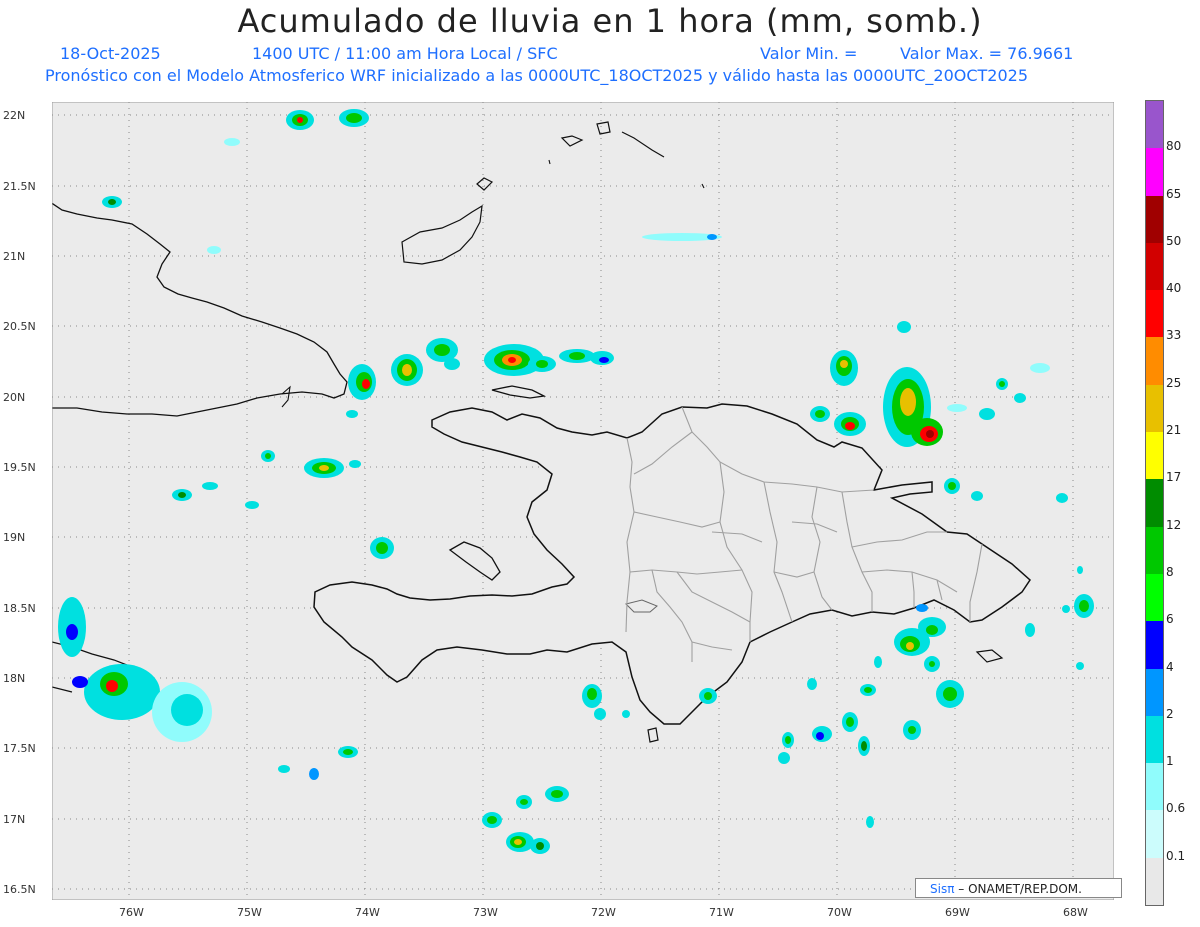 The height and width of the screenshot is (927, 1200). What do you see at coordinates (1174, 382) in the screenshot?
I see `colorbar-level-label: 25` at bounding box center [1174, 382].